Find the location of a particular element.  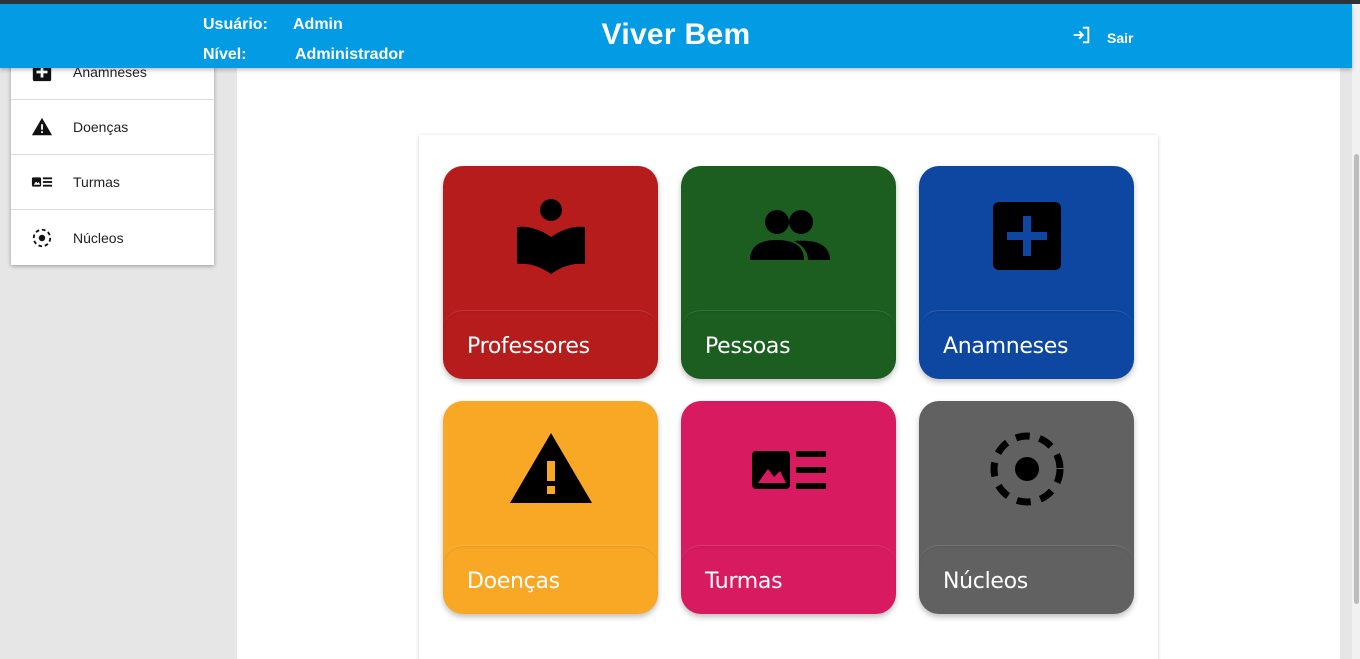

sidebar-item-turmas: Turmas is located at coordinates (112, 182).